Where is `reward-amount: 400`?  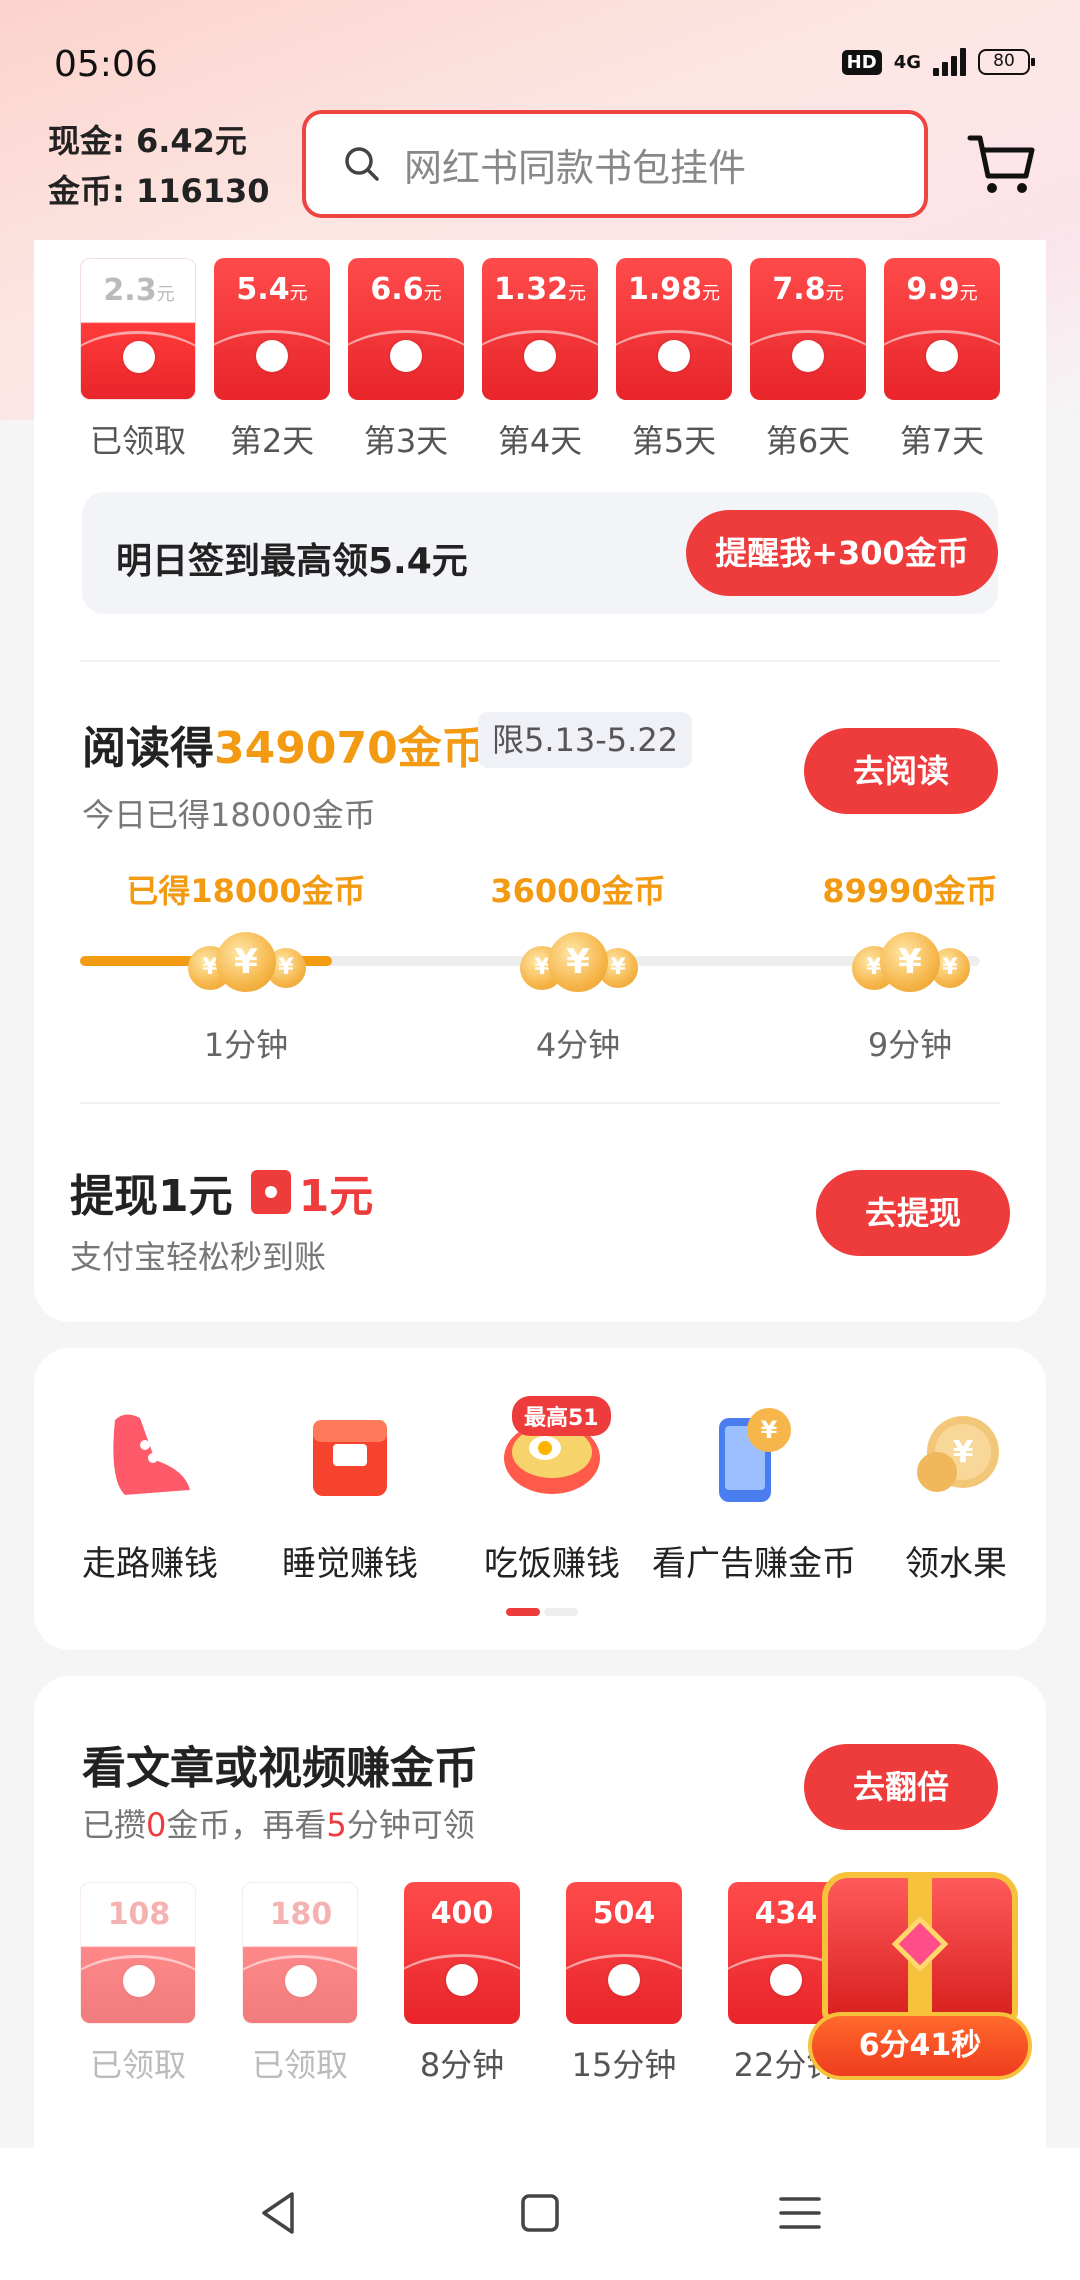 reward-amount: 400 is located at coordinates (462, 1913).